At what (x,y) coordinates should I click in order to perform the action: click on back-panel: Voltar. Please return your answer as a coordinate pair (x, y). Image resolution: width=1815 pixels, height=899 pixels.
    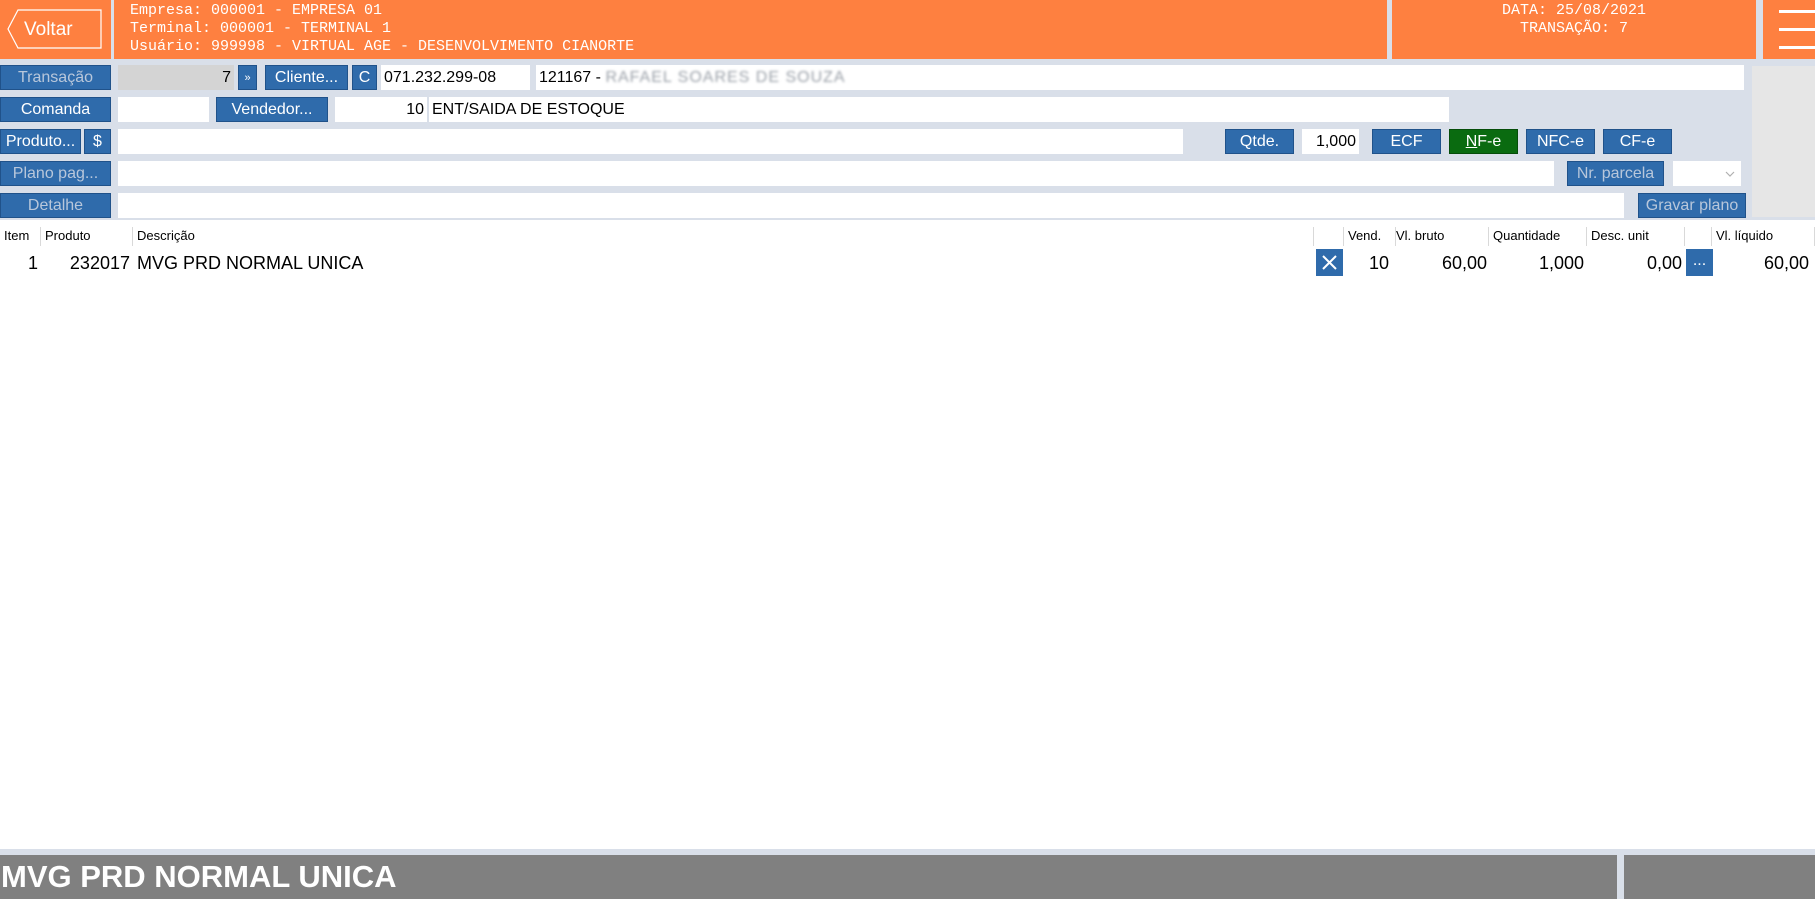
    Looking at the image, I should click on (55, 29).